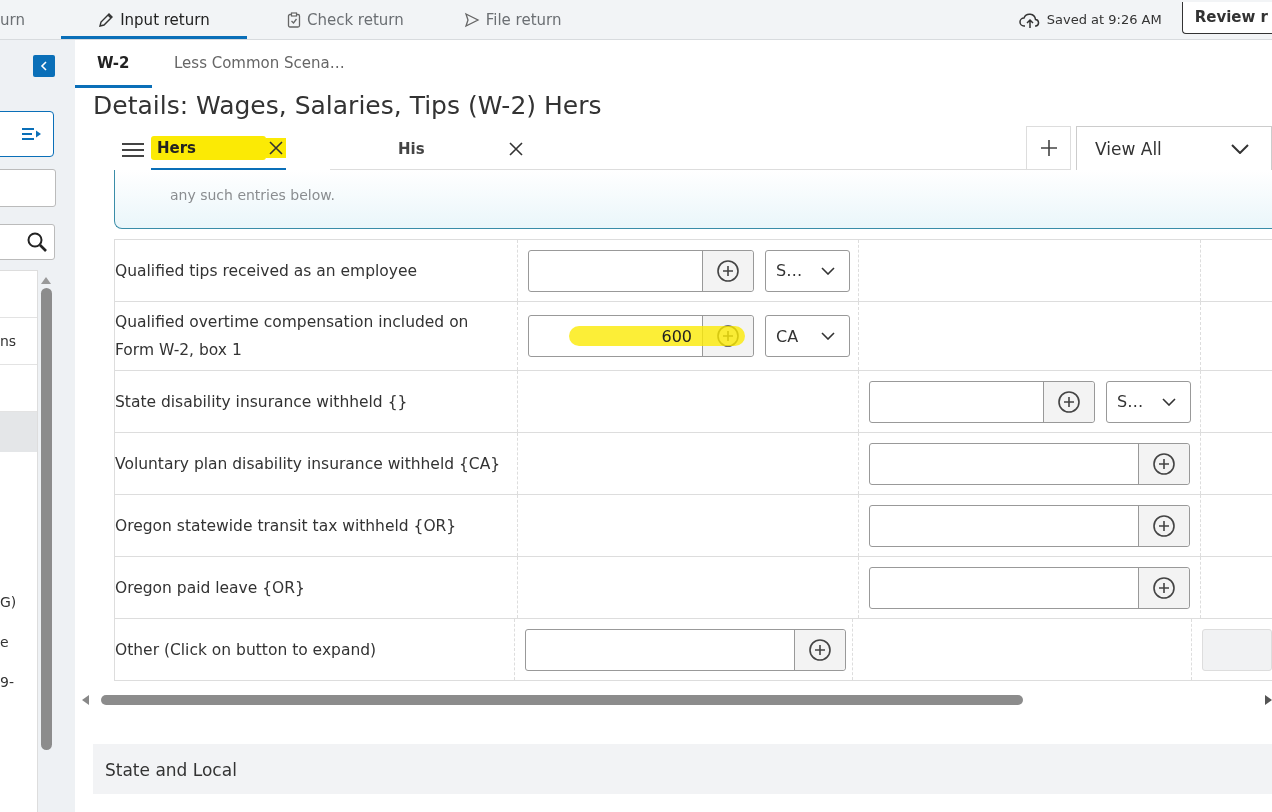 The width and height of the screenshot is (1272, 812). What do you see at coordinates (316, 463) in the screenshot?
I see `row-label: Voluntary plan disability insurance withheld {CA}` at bounding box center [316, 463].